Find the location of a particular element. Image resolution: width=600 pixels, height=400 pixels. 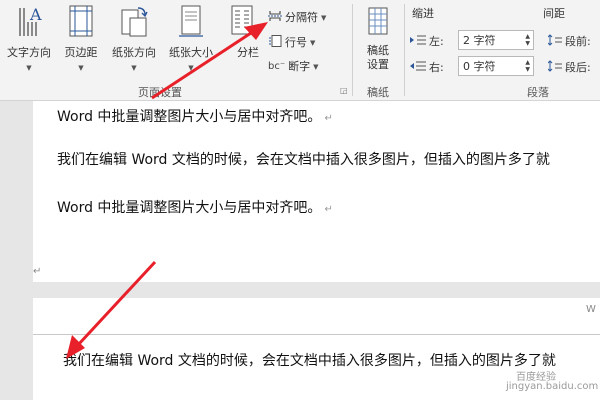

manuscript-icon is located at coordinates (378, 23).